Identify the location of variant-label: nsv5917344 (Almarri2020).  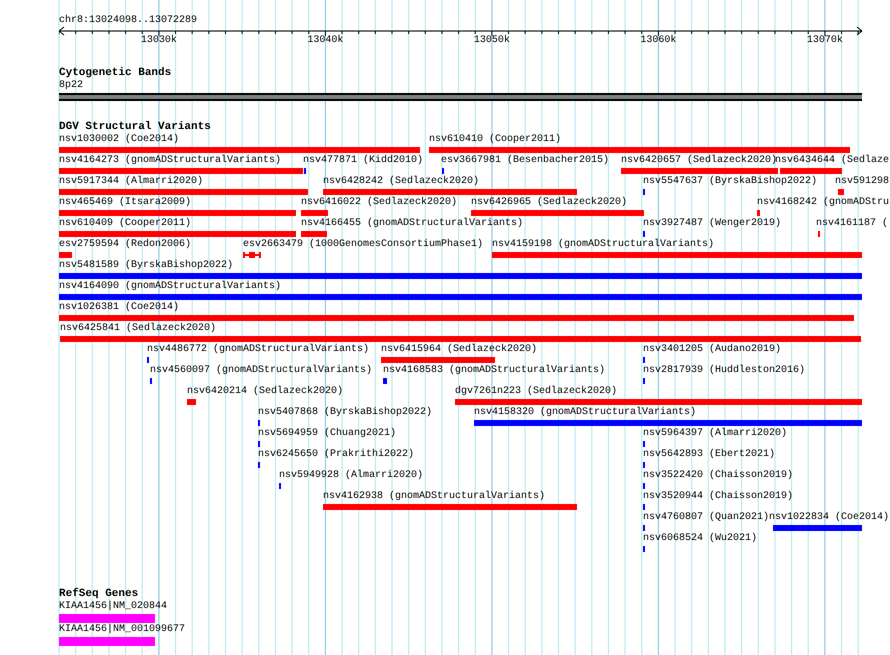
(131, 182).